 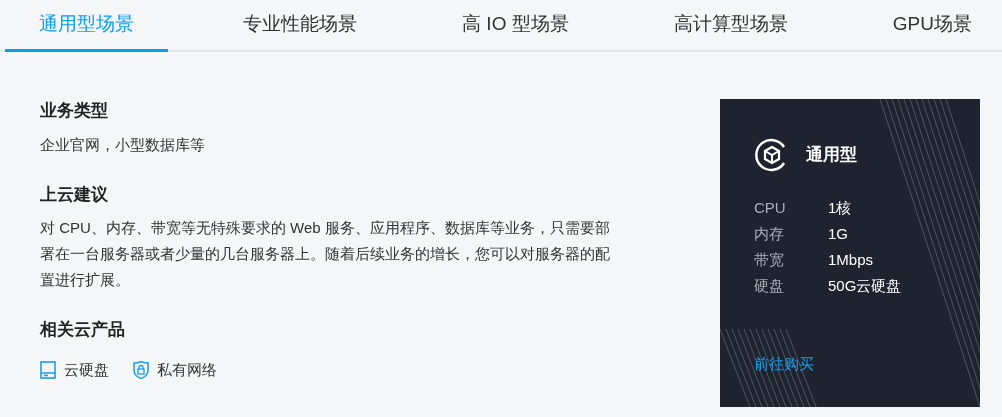 What do you see at coordinates (840, 208) in the screenshot?
I see `spec-value: 1核` at bounding box center [840, 208].